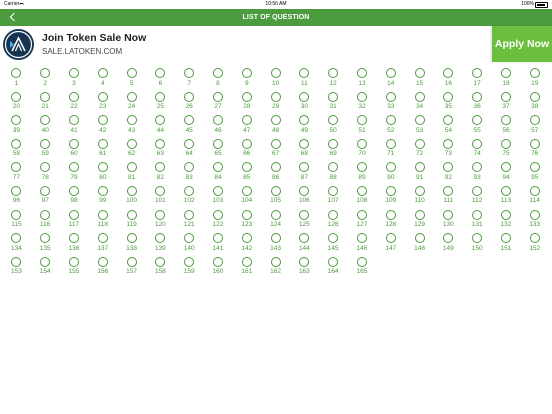 The image size is (552, 414). I want to click on question-item: 126, so click(333, 221).